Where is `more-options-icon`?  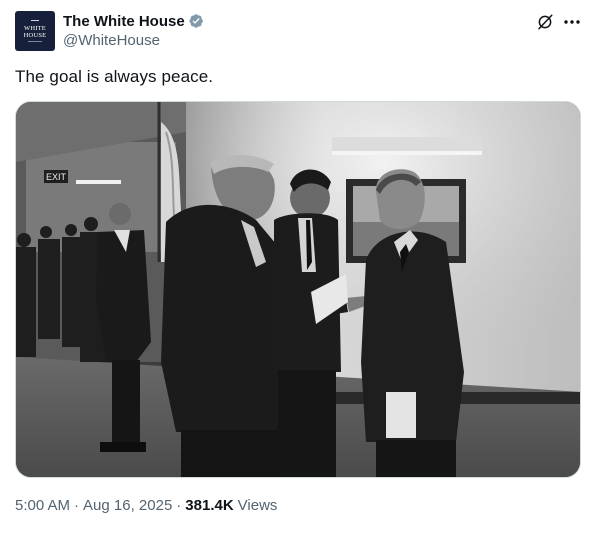
more-options-icon is located at coordinates (572, 22).